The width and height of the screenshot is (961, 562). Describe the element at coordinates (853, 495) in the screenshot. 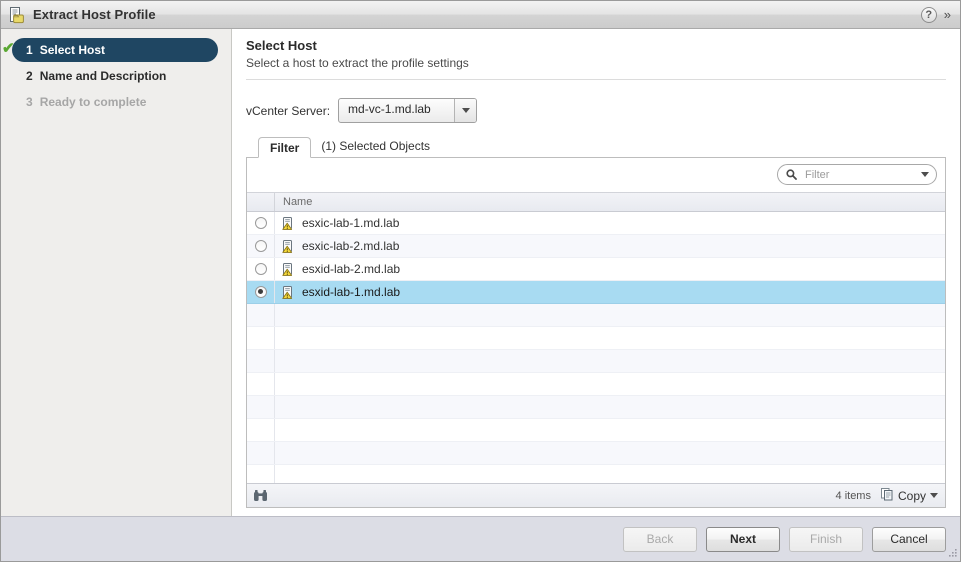

I see `items-count: 4 items` at that location.